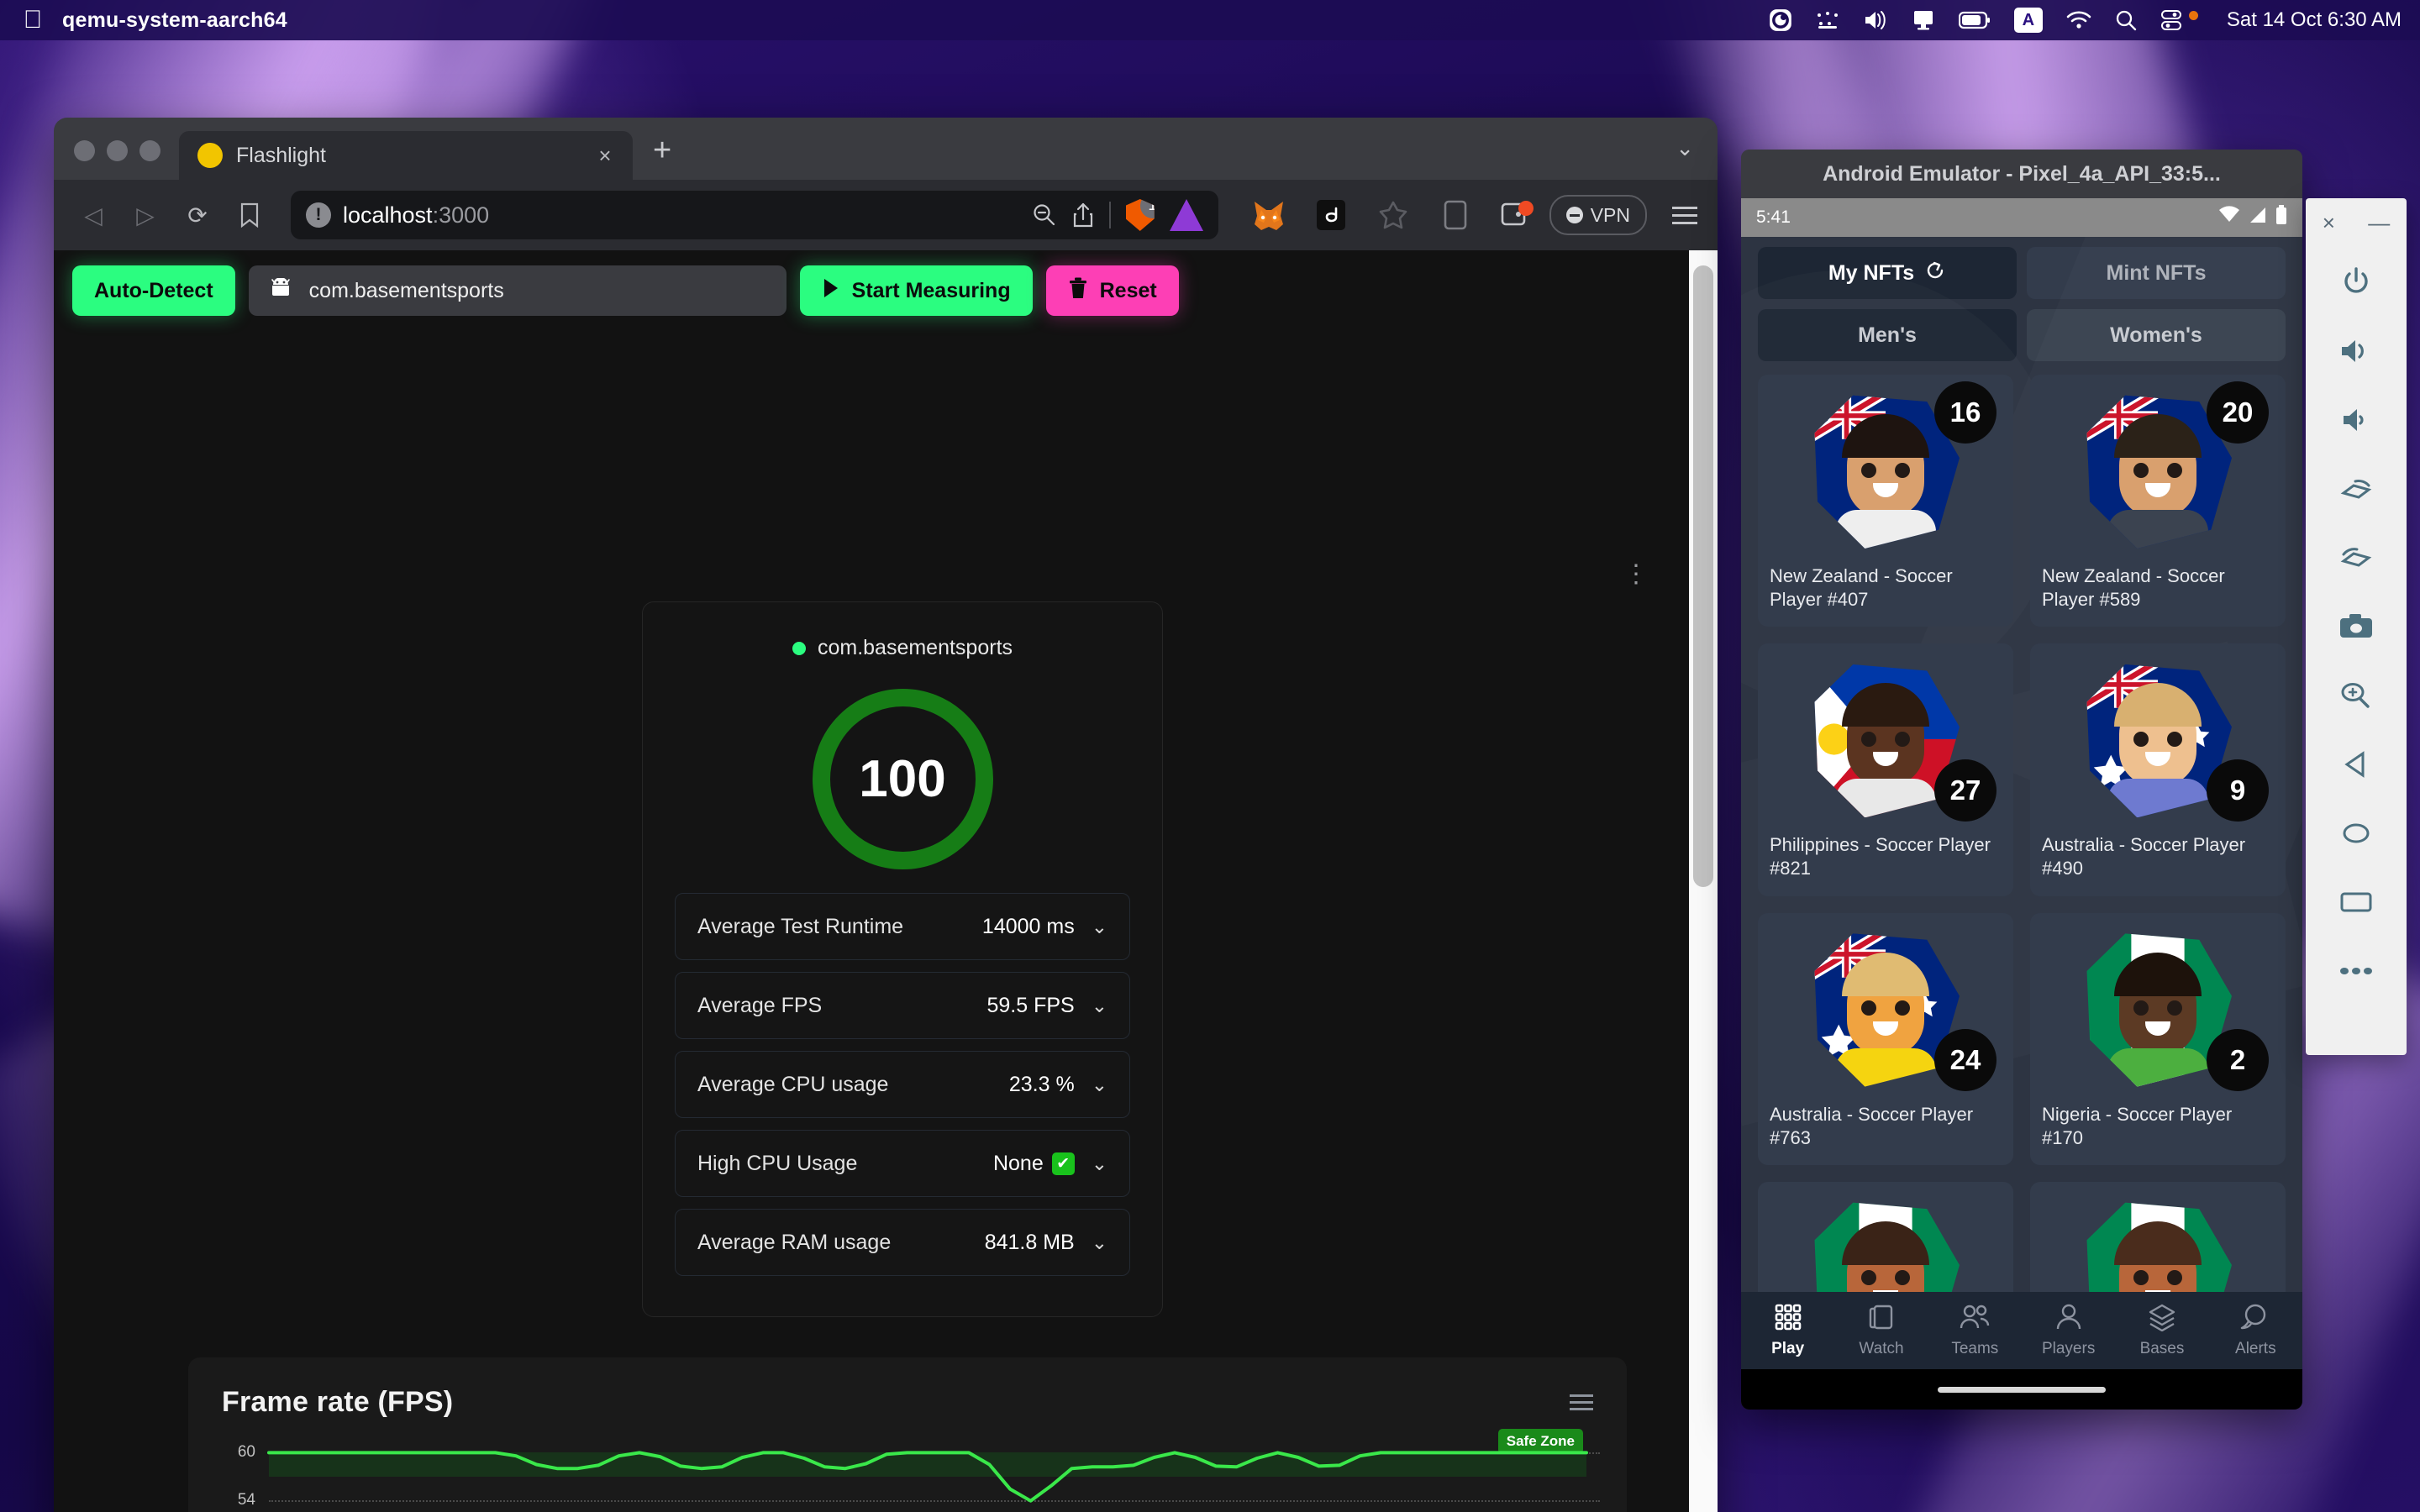 The width and height of the screenshot is (2420, 1512). I want to click on zoom-out-icon, so click(1044, 215).